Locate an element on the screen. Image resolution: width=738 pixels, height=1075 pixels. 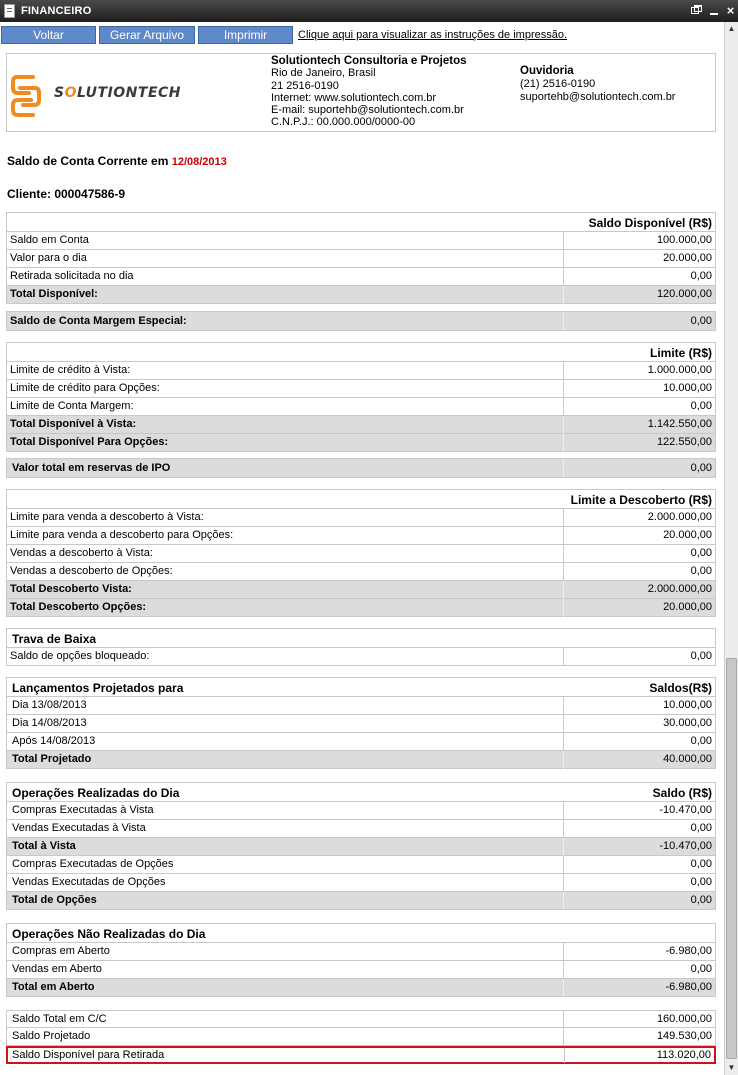
section-header: Operações Não Realizadas do Dia is located at coordinates (361, 933).